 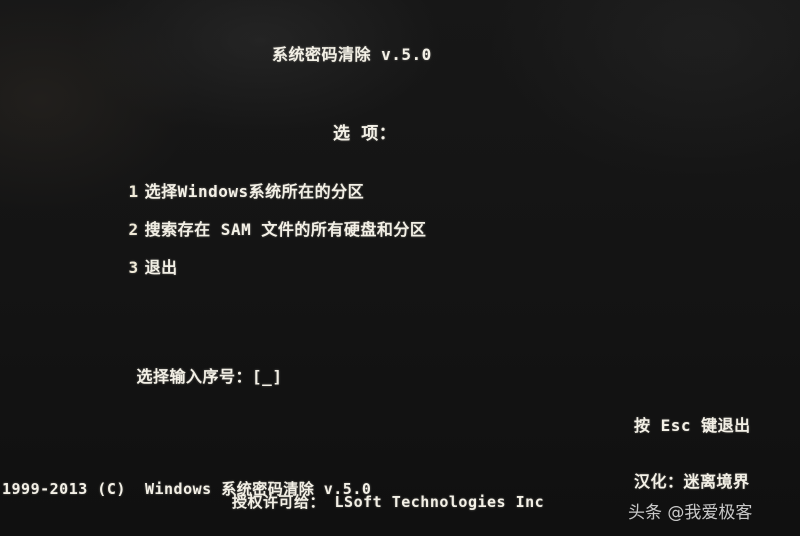 I want to click on menu-option-label: 选择Windows系统所在的分区, so click(x=254, y=191).